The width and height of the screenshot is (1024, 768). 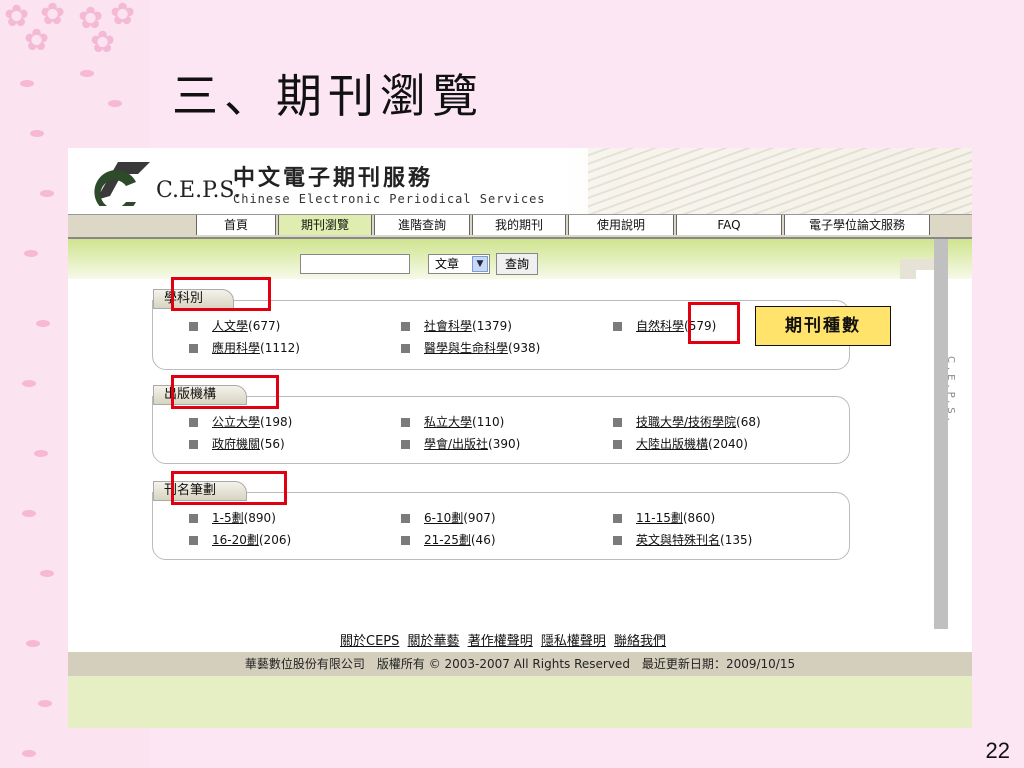 What do you see at coordinates (236, 348) in the screenshot?
I see `link-applied-science: 應用科學` at bounding box center [236, 348].